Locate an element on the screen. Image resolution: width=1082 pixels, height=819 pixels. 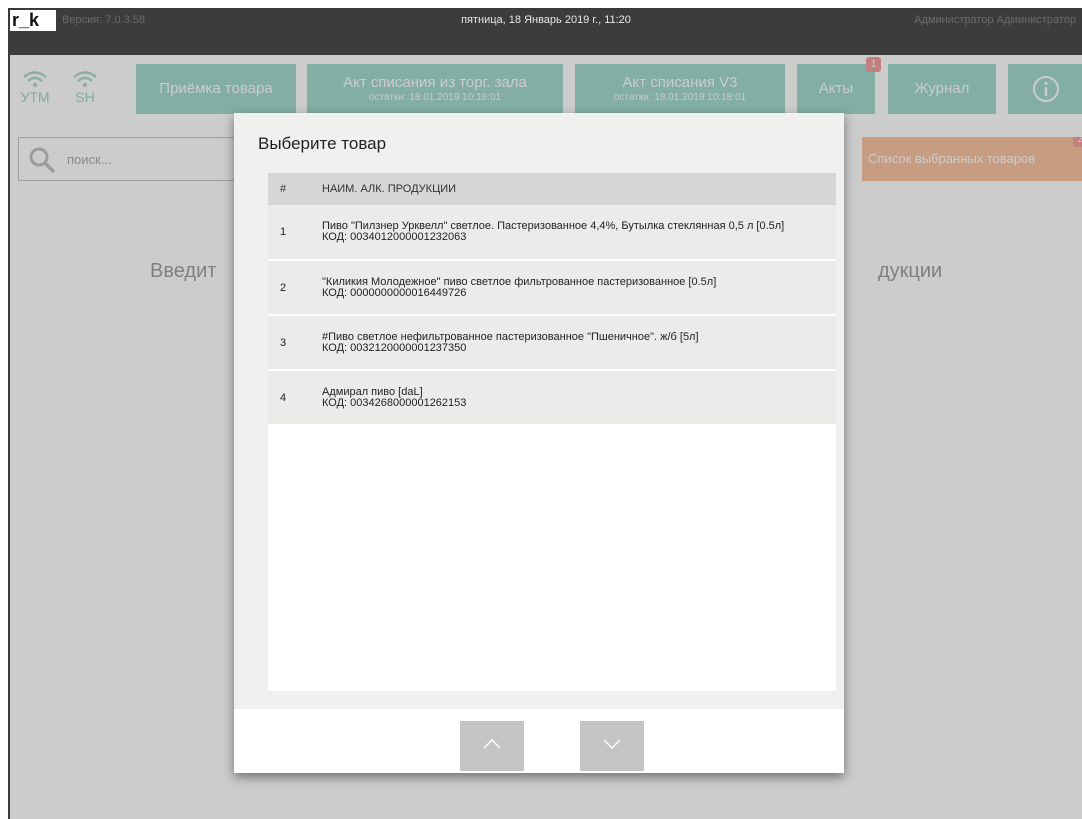
row-product-code: КОД: 0034268000001262153 is located at coordinates (394, 402).